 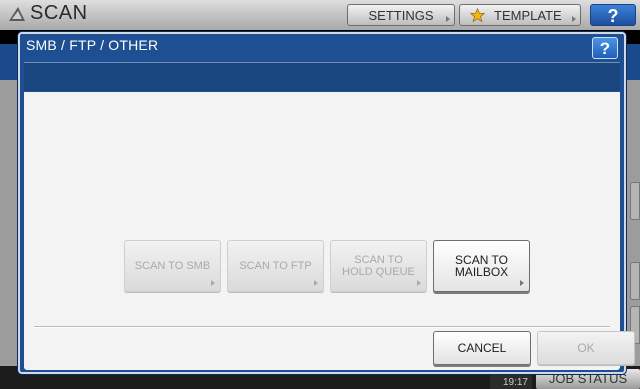 I want to click on settings-tab: SETTINGS, so click(x=401, y=15).